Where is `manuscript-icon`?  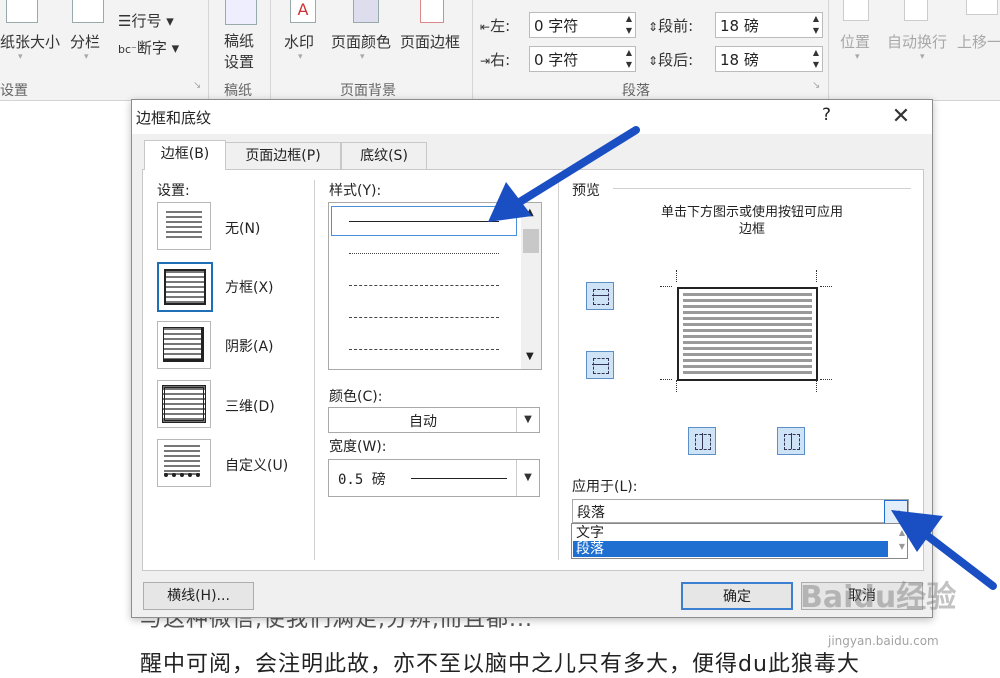
manuscript-icon is located at coordinates (241, 12).